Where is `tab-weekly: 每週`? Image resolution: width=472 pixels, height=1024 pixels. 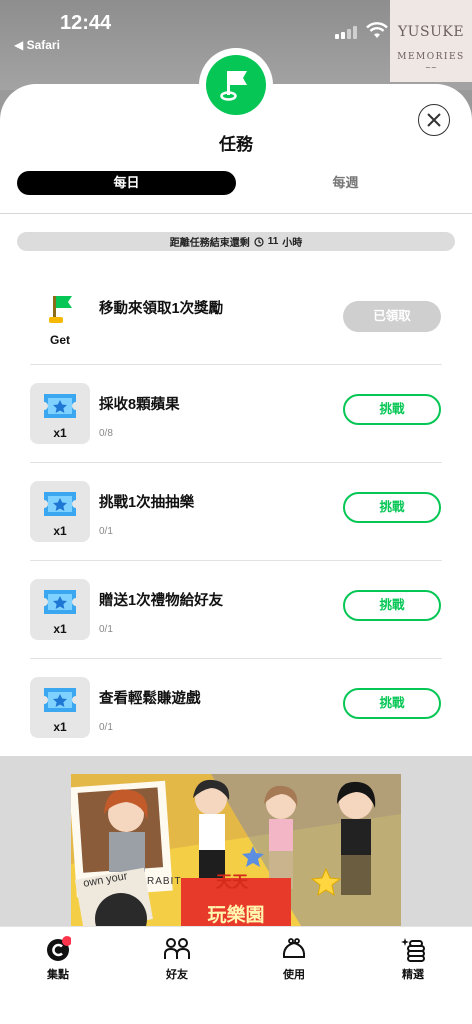
tab-weekly: 每週 is located at coordinates (345, 183).